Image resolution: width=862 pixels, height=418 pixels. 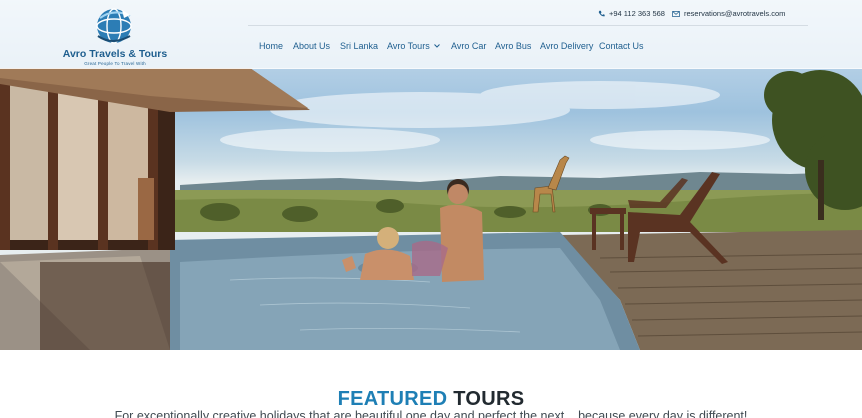 I want to click on nav-avro-tours-label: Avro Tours, so click(x=408, y=46).